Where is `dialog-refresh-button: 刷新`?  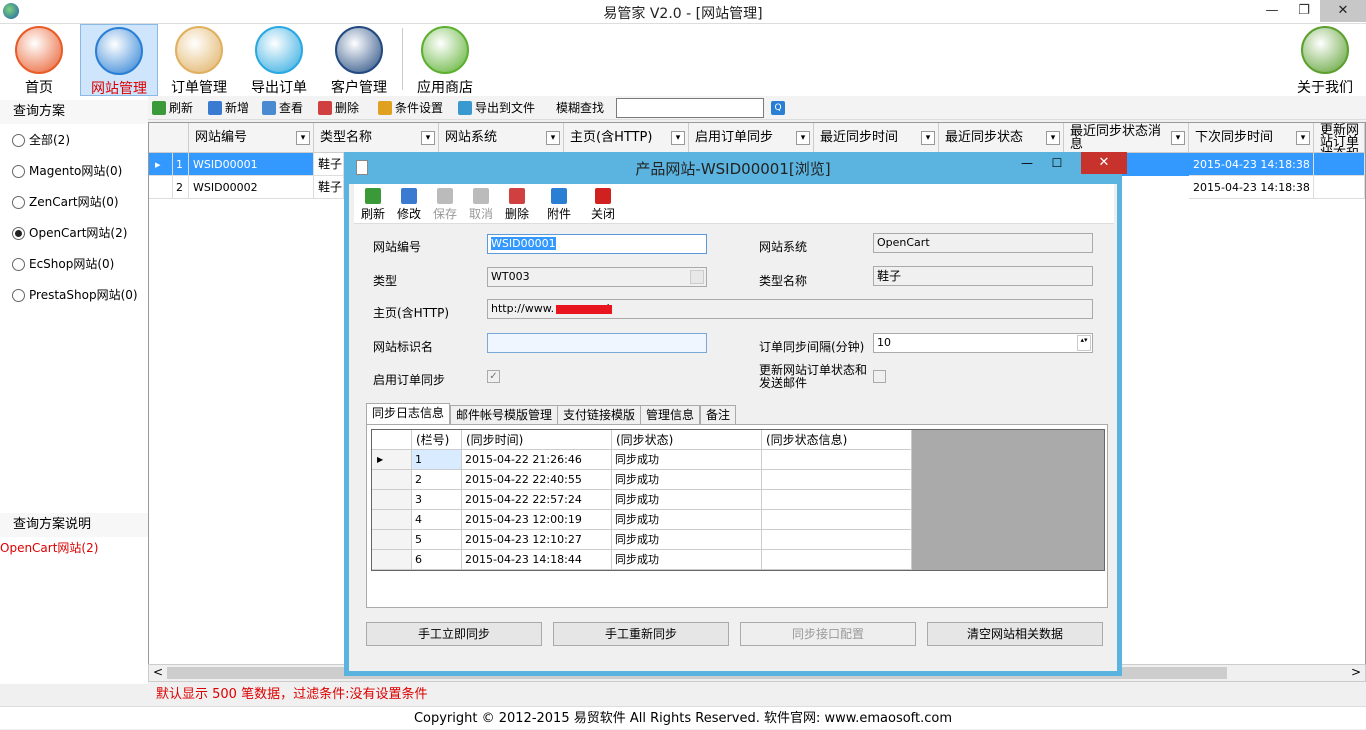
dialog-refresh-button: 刷新 is located at coordinates (373, 204).